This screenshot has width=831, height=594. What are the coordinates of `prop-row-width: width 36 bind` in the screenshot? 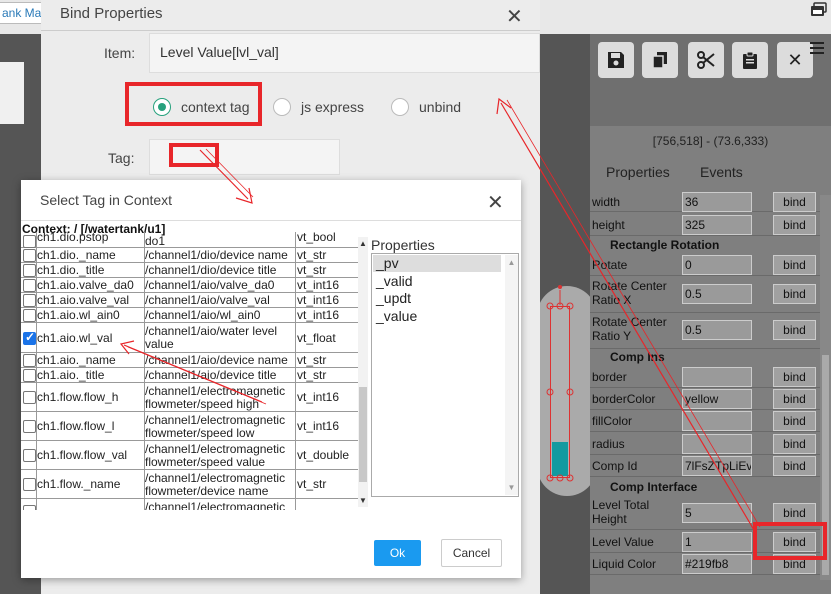 It's located at (706, 202).